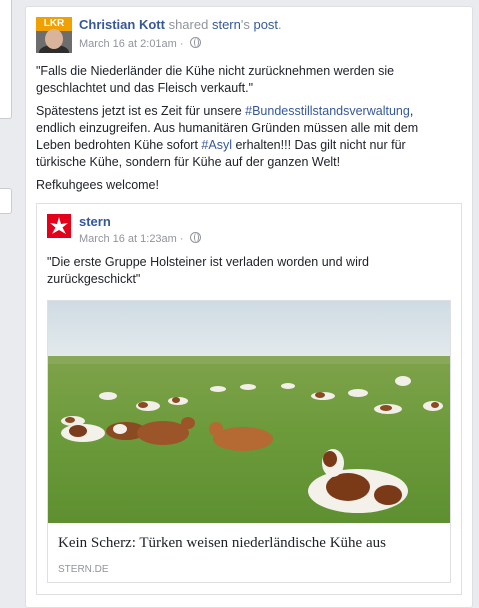 The image size is (479, 608). What do you see at coordinates (327, 111) in the screenshot?
I see `hashtag-link-bundesstillstandsverwaltung: #Bundesstillstandsverwaltung` at bounding box center [327, 111].